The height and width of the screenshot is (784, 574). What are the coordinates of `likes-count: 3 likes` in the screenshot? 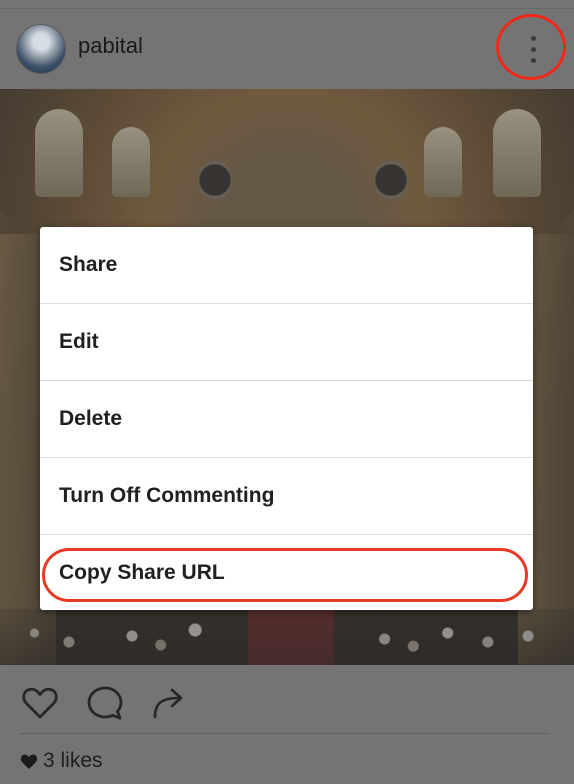 It's located at (61, 761).